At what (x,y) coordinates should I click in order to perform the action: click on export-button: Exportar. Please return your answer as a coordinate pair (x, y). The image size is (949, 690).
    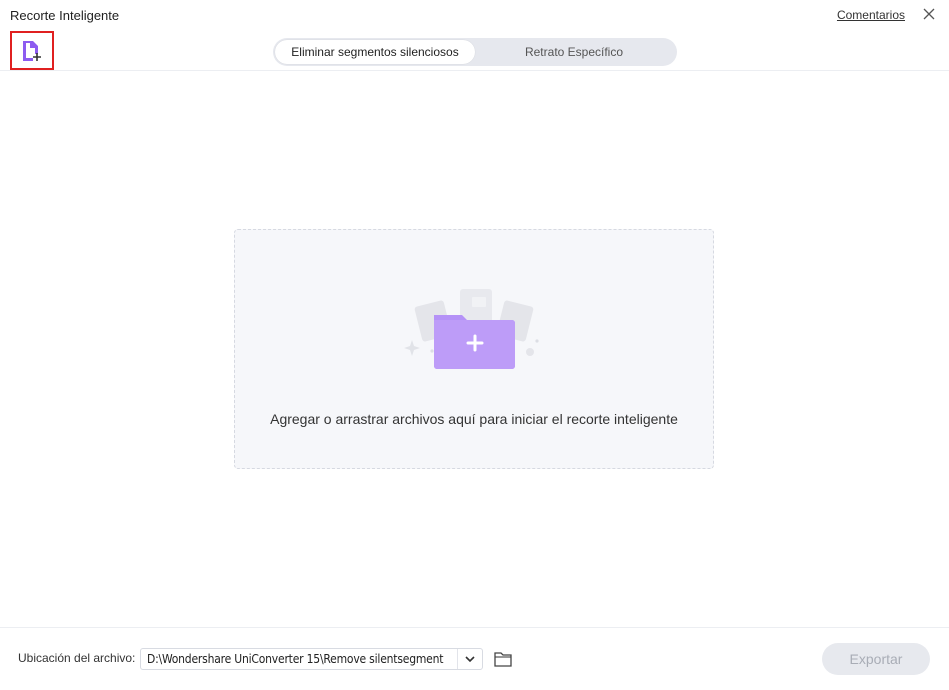
    Looking at the image, I should click on (876, 659).